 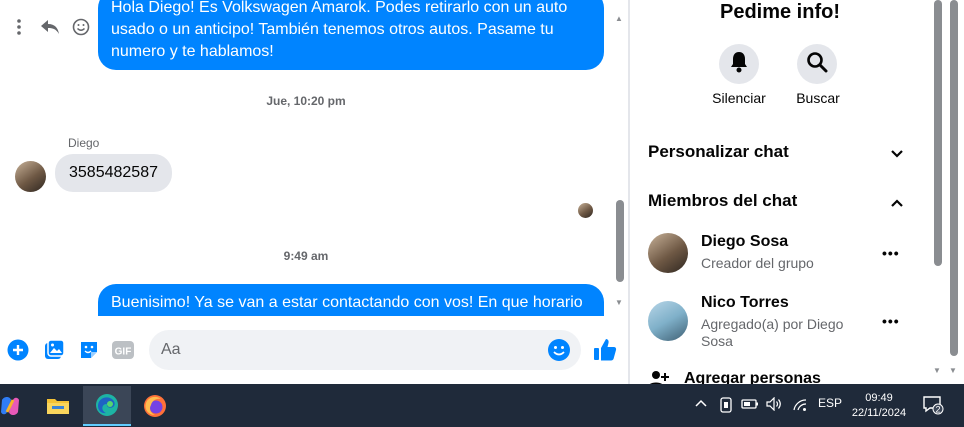 I want to click on gif-icon: GIF, so click(x=123, y=350).